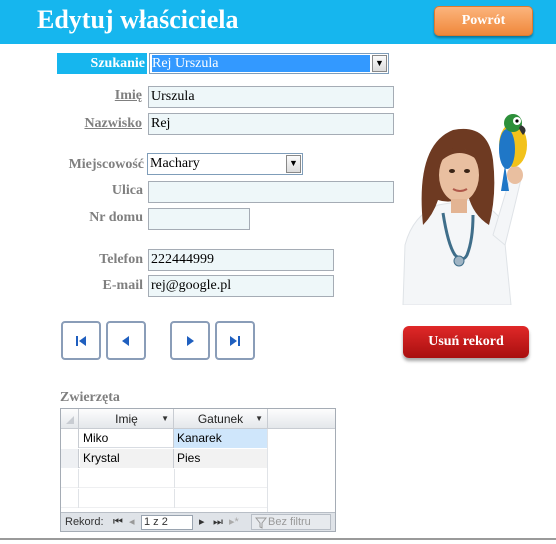 The width and height of the screenshot is (556, 544). I want to click on grid-header: Imię ▼ Gatunek ▼, so click(198, 419).